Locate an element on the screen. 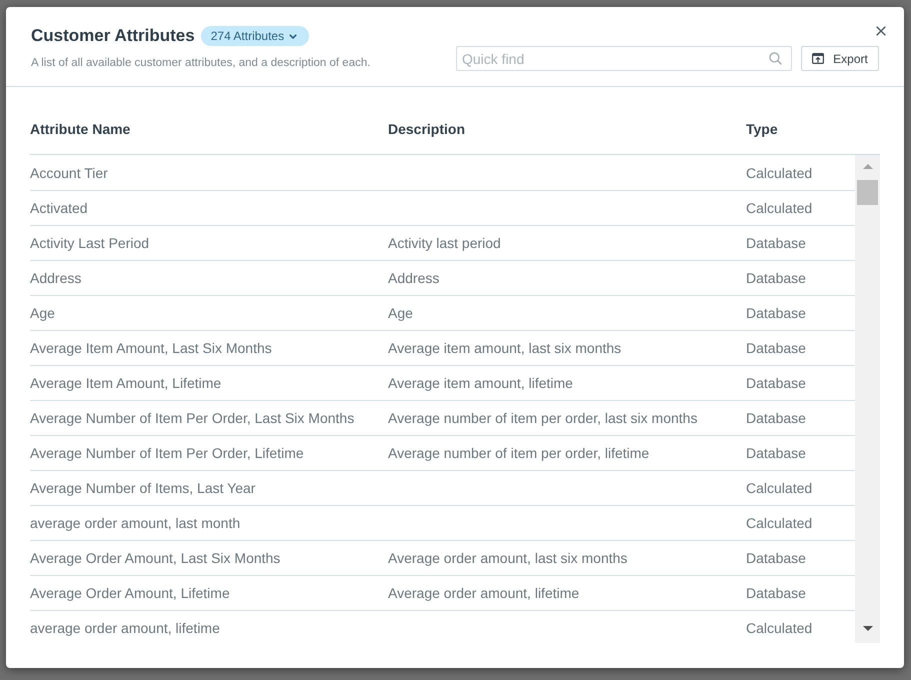 This screenshot has width=911, height=680. close-button is located at coordinates (881, 31).